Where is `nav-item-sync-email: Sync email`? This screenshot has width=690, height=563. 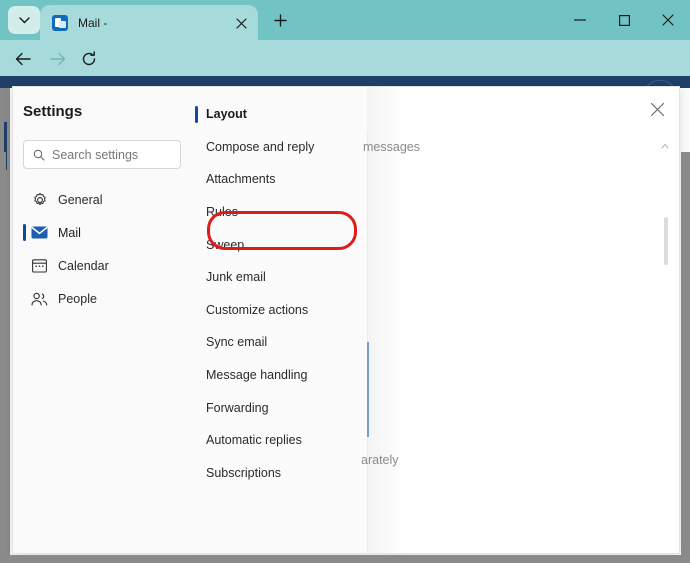
nav-item-sync-email: Sync email is located at coordinates (276, 342).